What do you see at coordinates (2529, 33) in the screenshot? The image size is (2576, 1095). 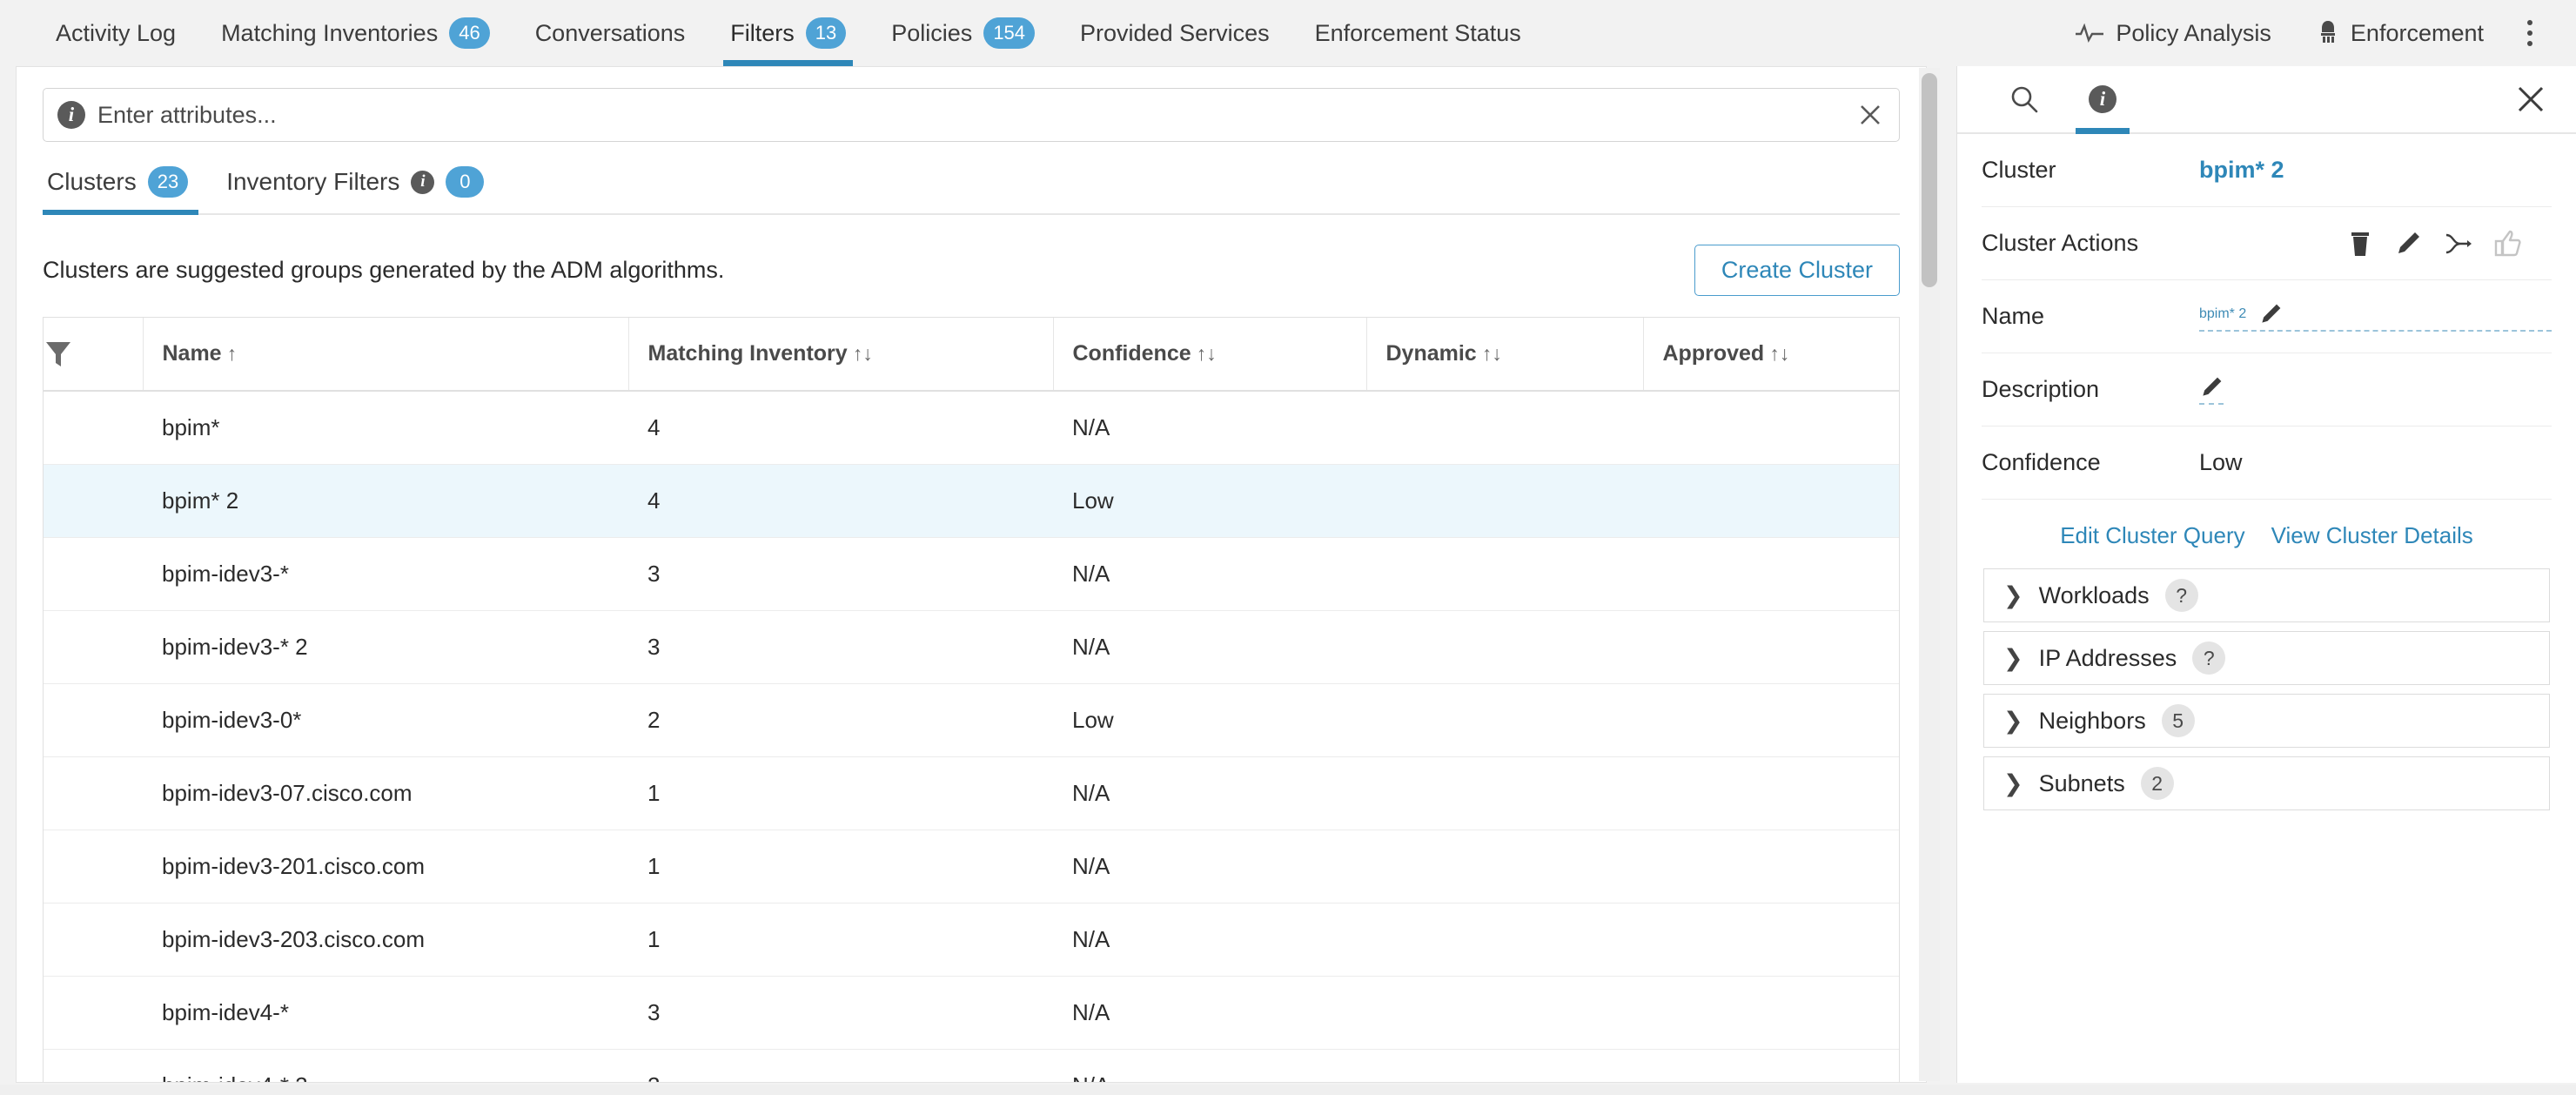 I see `kebab-menu-icon` at bounding box center [2529, 33].